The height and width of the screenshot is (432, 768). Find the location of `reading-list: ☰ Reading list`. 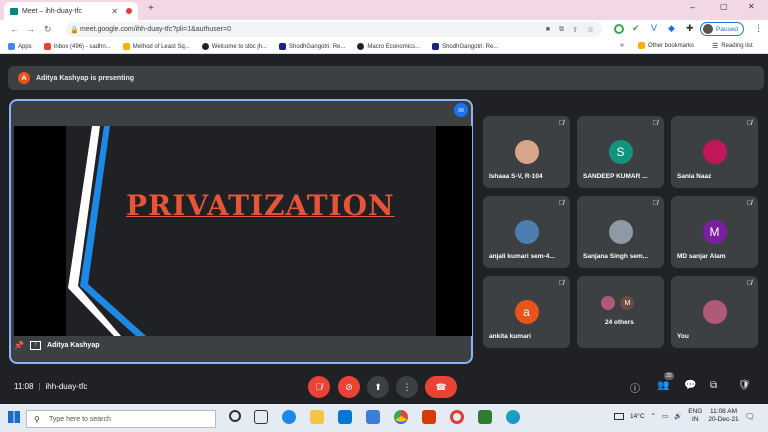

reading-list: ☰ Reading list is located at coordinates (732, 46).